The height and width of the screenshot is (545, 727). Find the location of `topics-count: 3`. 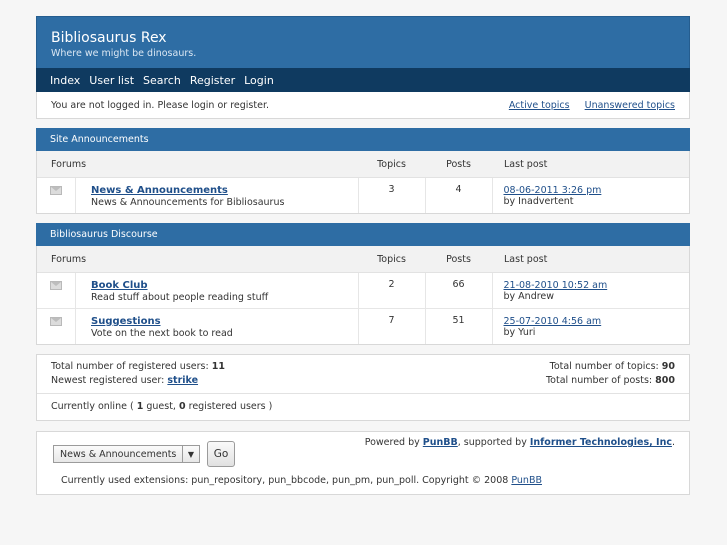

topics-count: 3 is located at coordinates (391, 195).